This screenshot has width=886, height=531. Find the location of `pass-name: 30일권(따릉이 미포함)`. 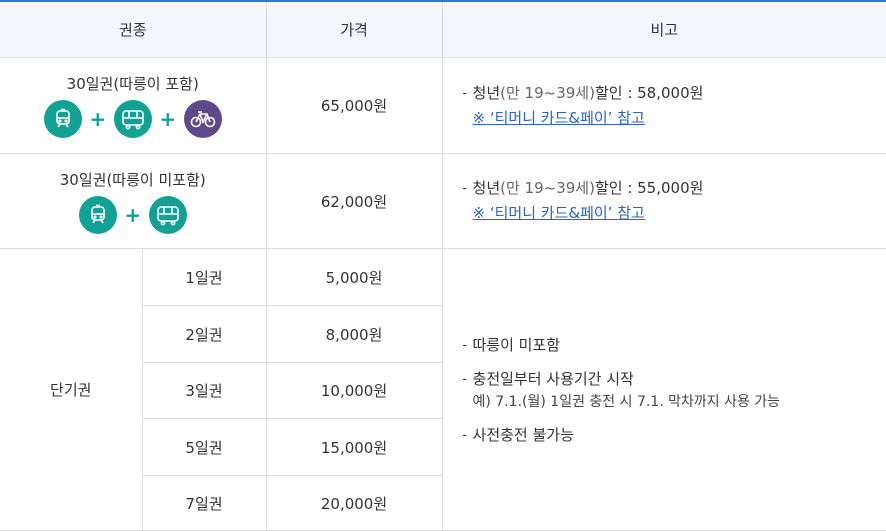

pass-name: 30일권(따릉이 미포함) is located at coordinates (132, 179).